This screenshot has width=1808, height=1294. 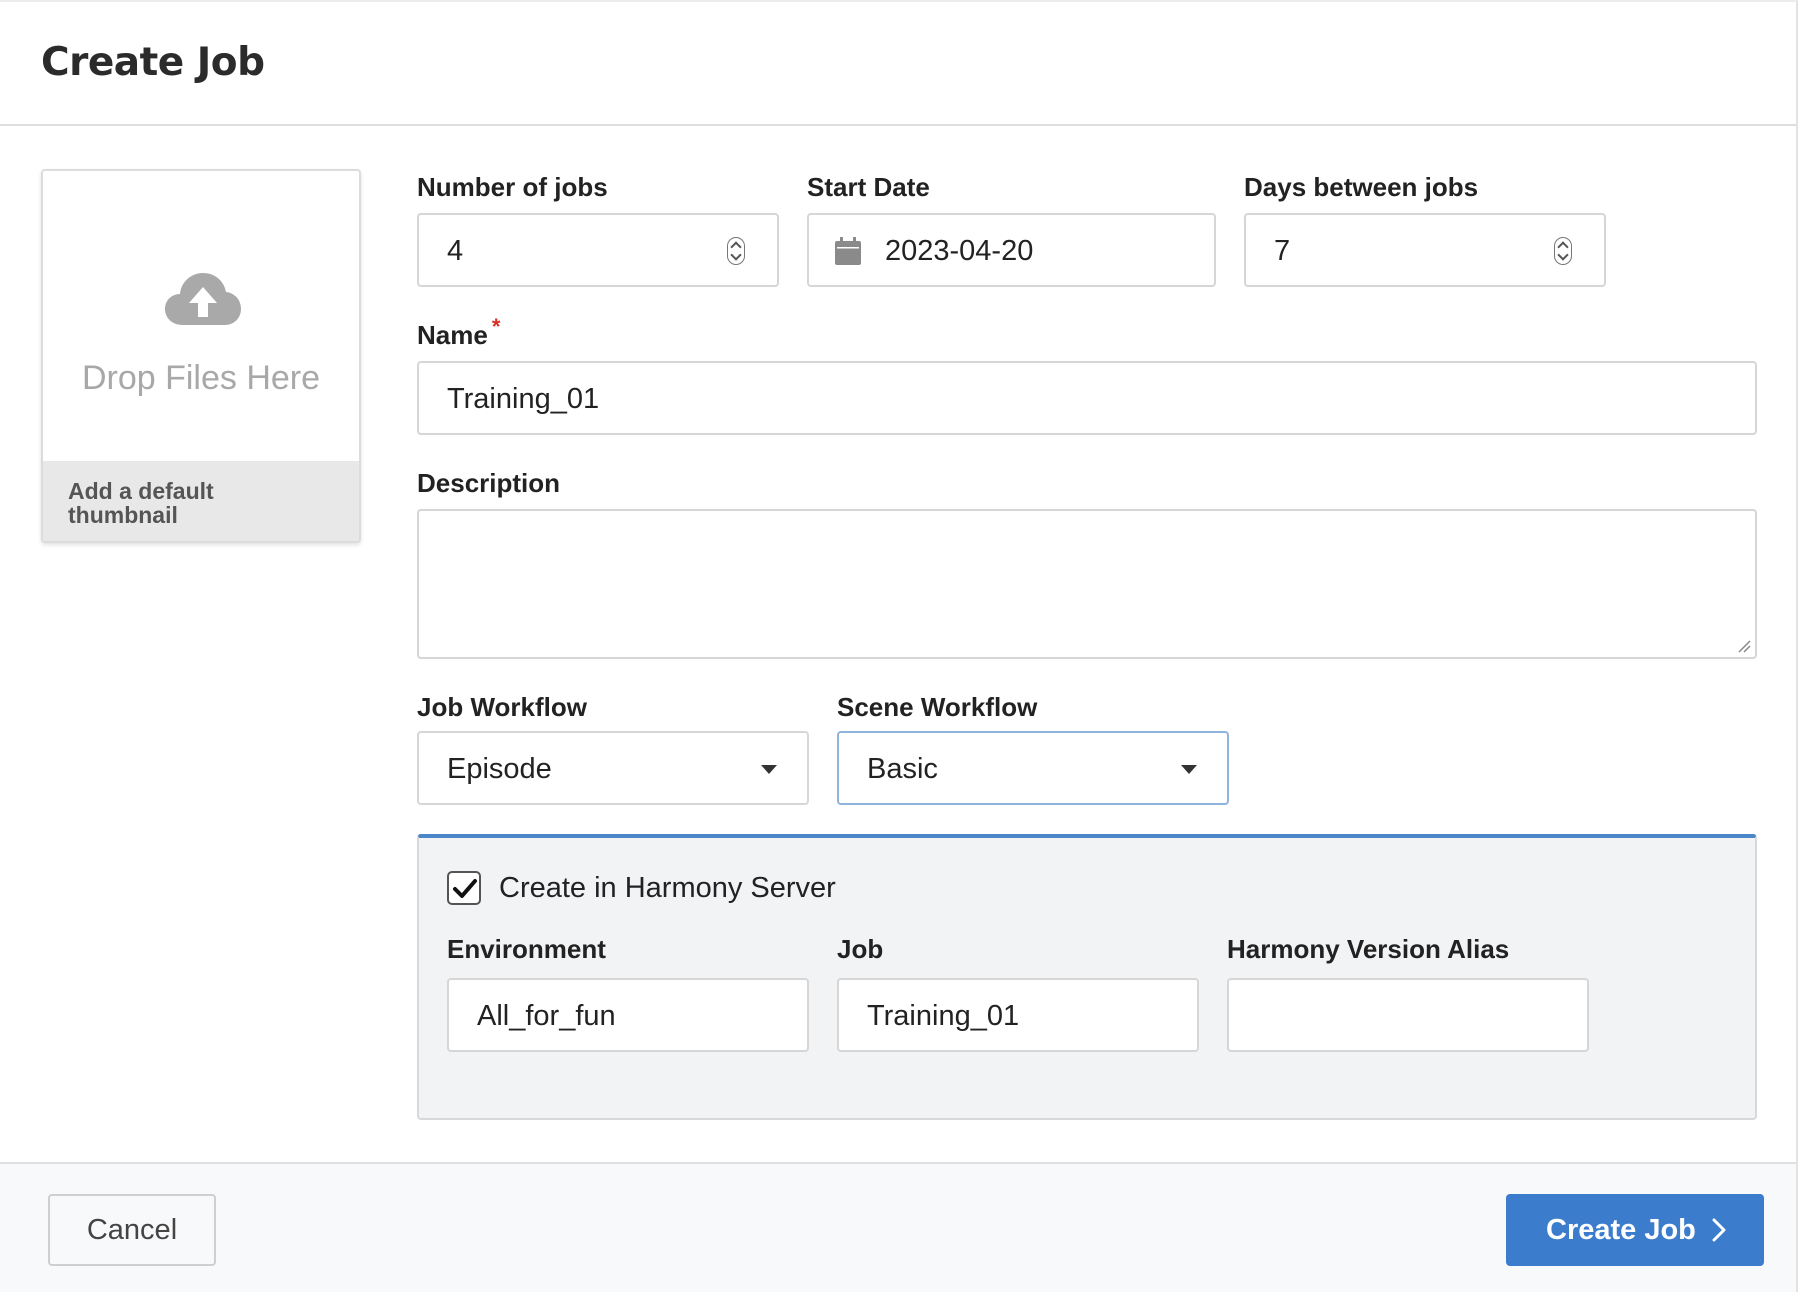 What do you see at coordinates (898, 1227) in the screenshot?
I see `dialog-footer: Cancel Create Job` at bounding box center [898, 1227].